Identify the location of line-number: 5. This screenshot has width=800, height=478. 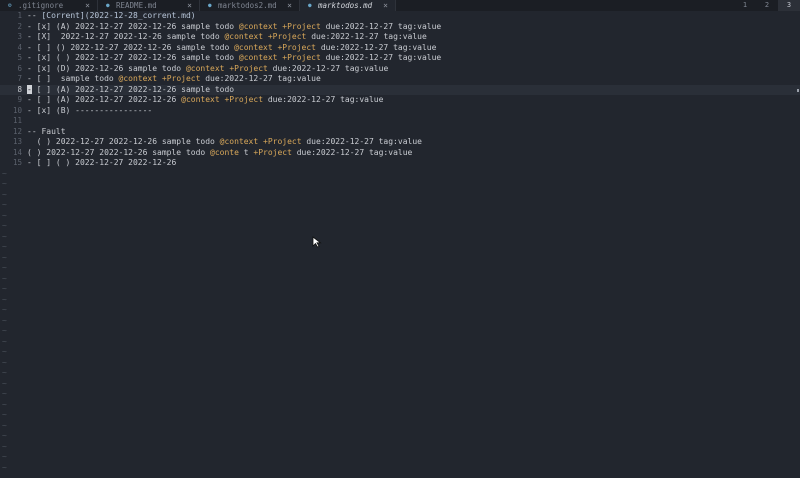
(19, 57).